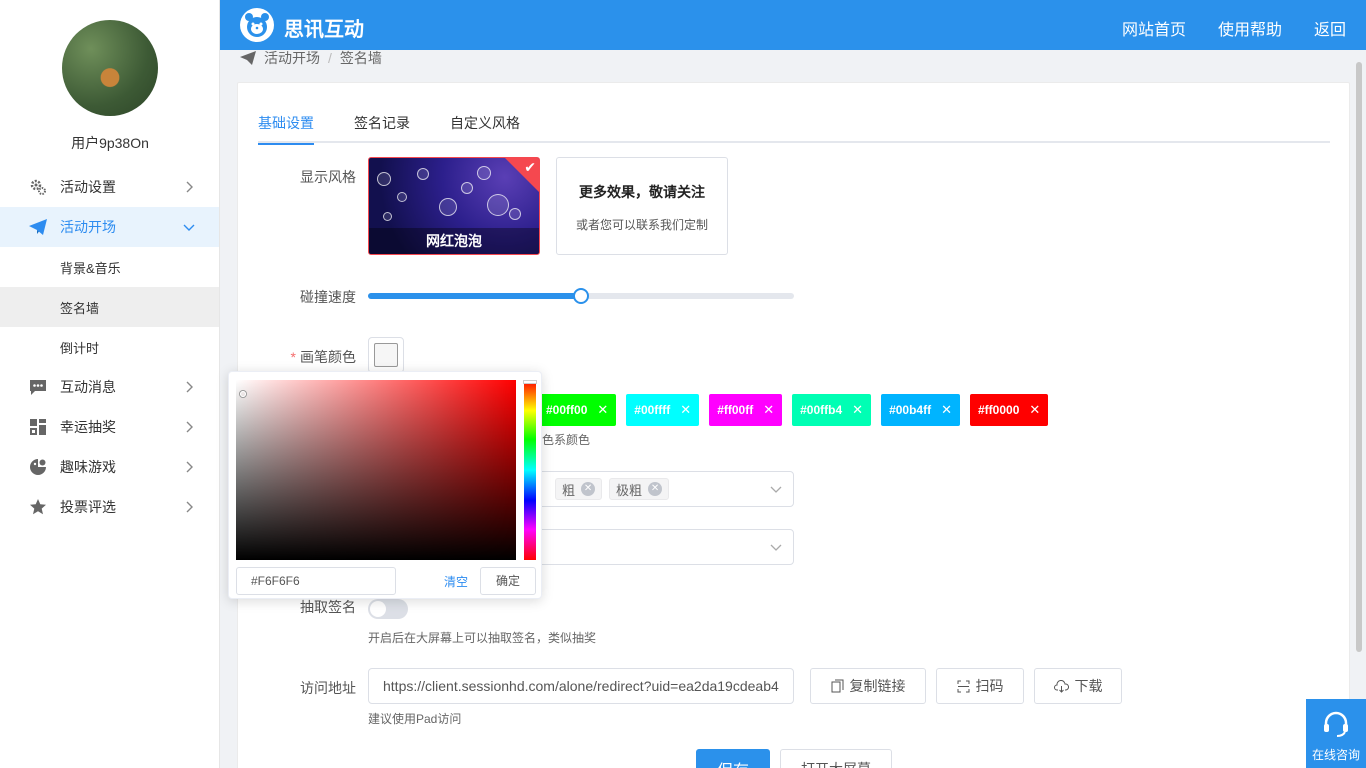  What do you see at coordinates (1088, 686) in the screenshot?
I see `download-label: 下载` at bounding box center [1088, 686].